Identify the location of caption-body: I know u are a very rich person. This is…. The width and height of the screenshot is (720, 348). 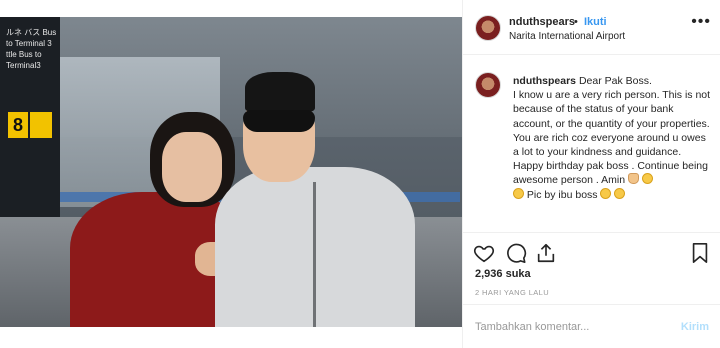
(612, 124).